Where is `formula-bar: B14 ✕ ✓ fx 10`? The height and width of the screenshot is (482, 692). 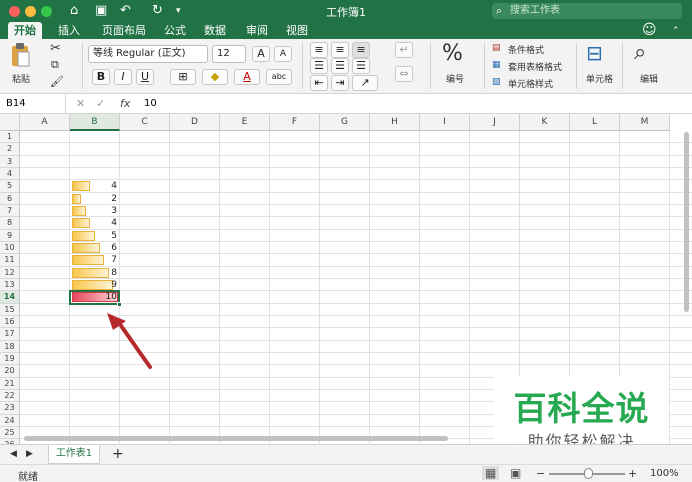 formula-bar: B14 ✕ ✓ fx 10 is located at coordinates (346, 104).